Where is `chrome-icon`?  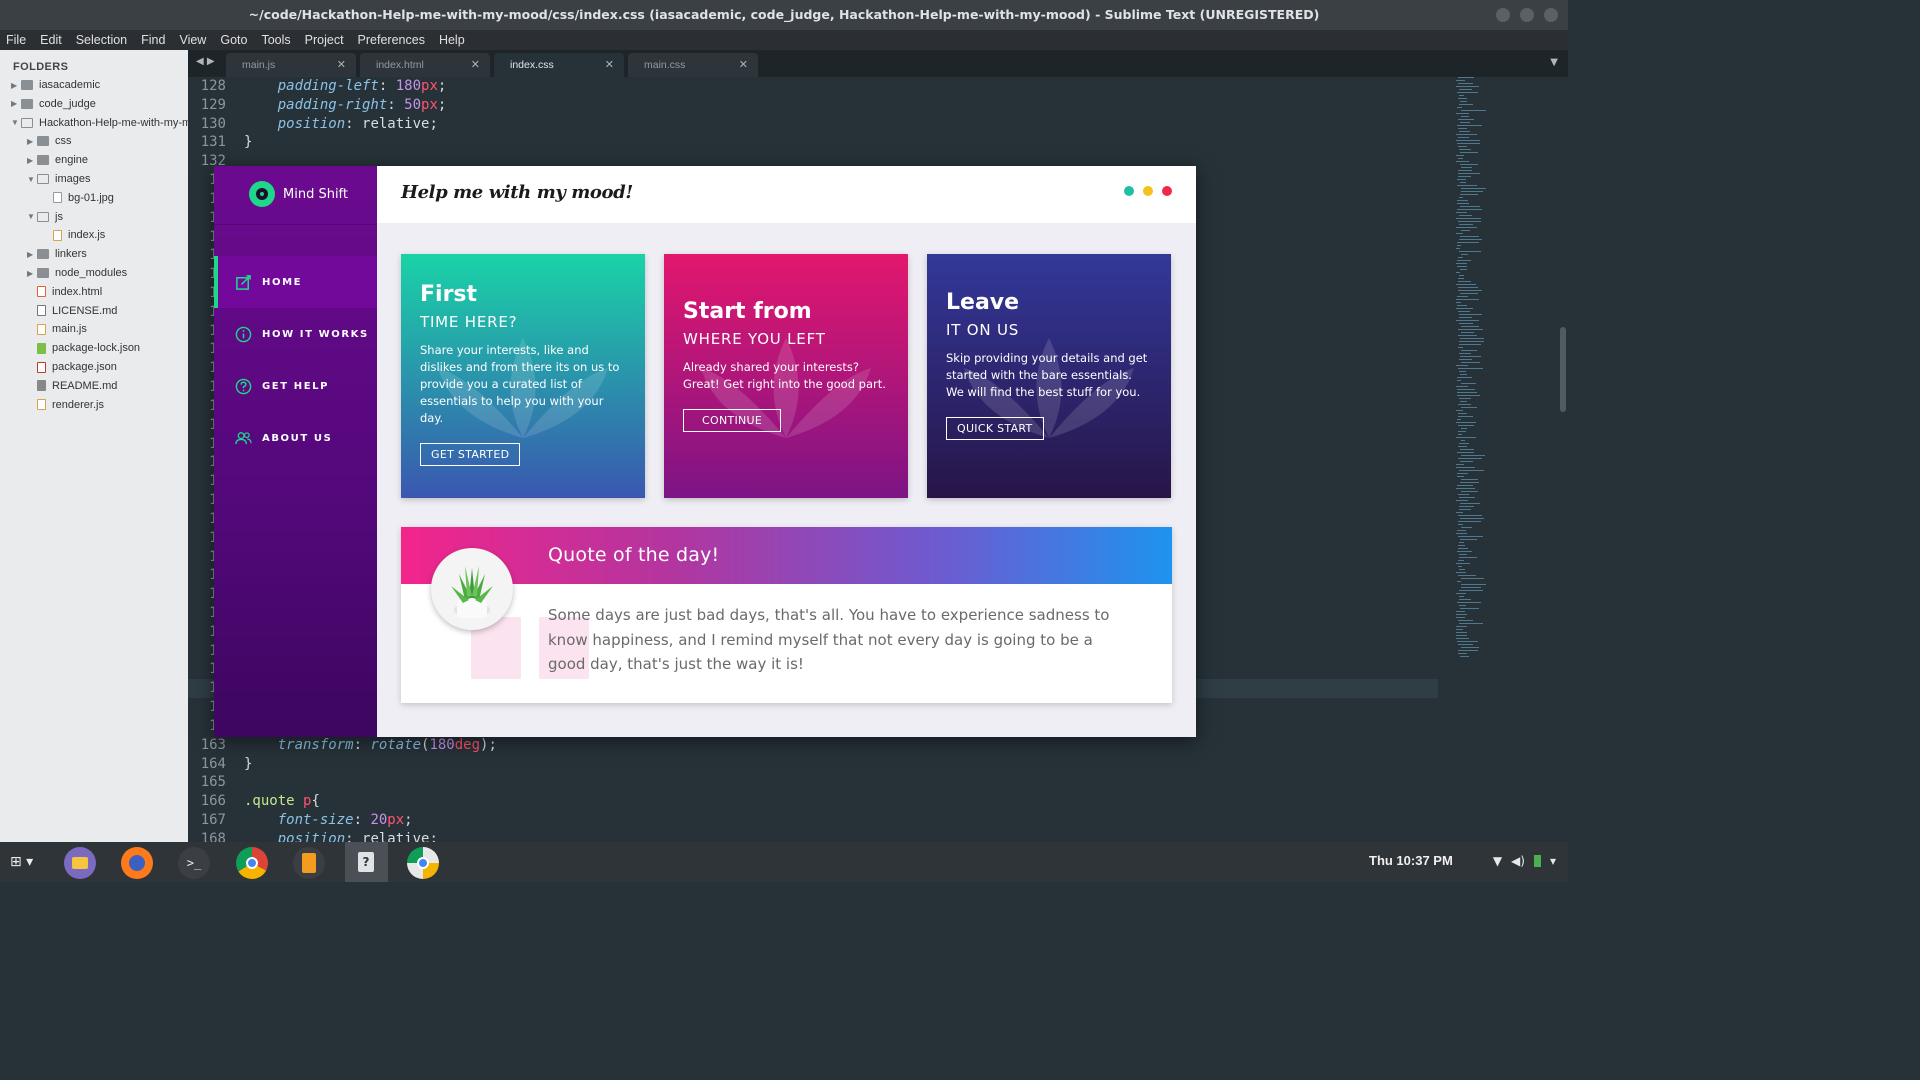 chrome-icon is located at coordinates (252, 863).